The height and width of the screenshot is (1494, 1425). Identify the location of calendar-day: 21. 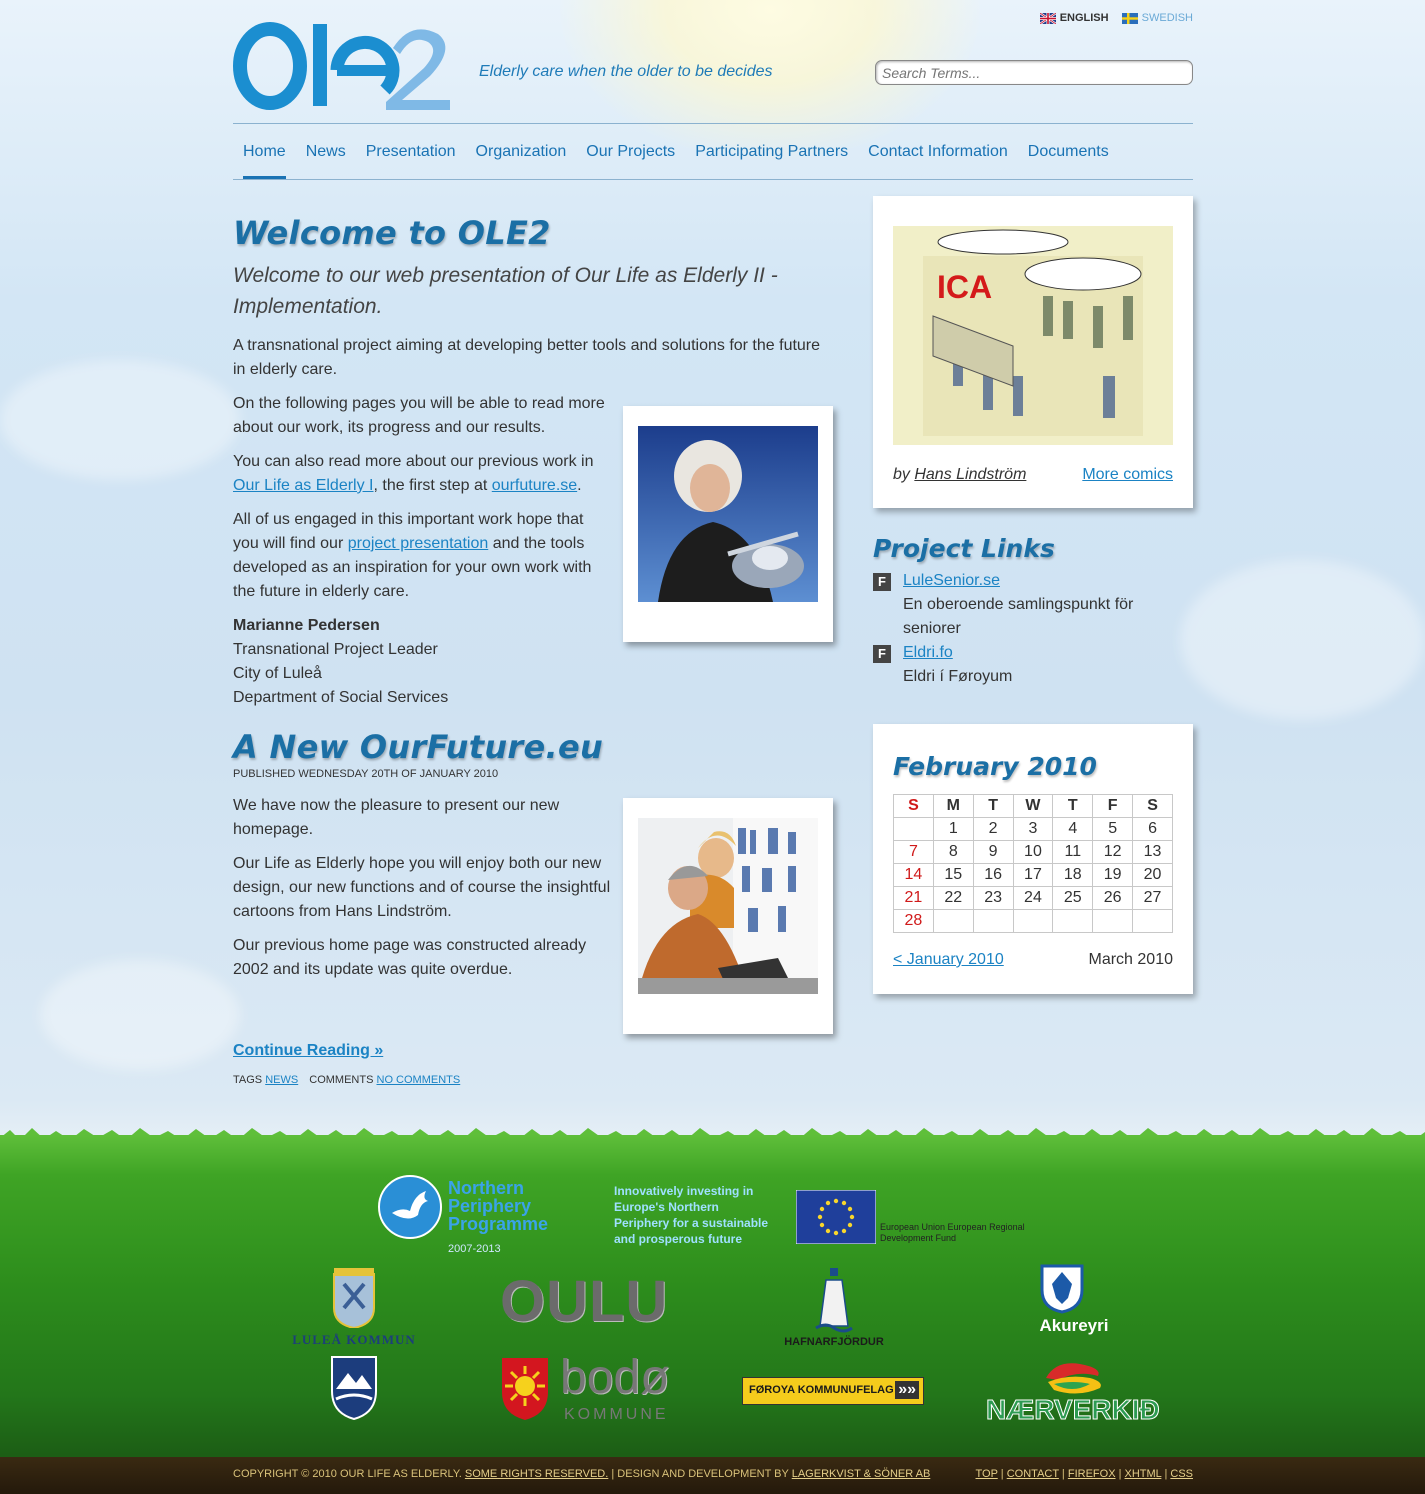
(913, 898).